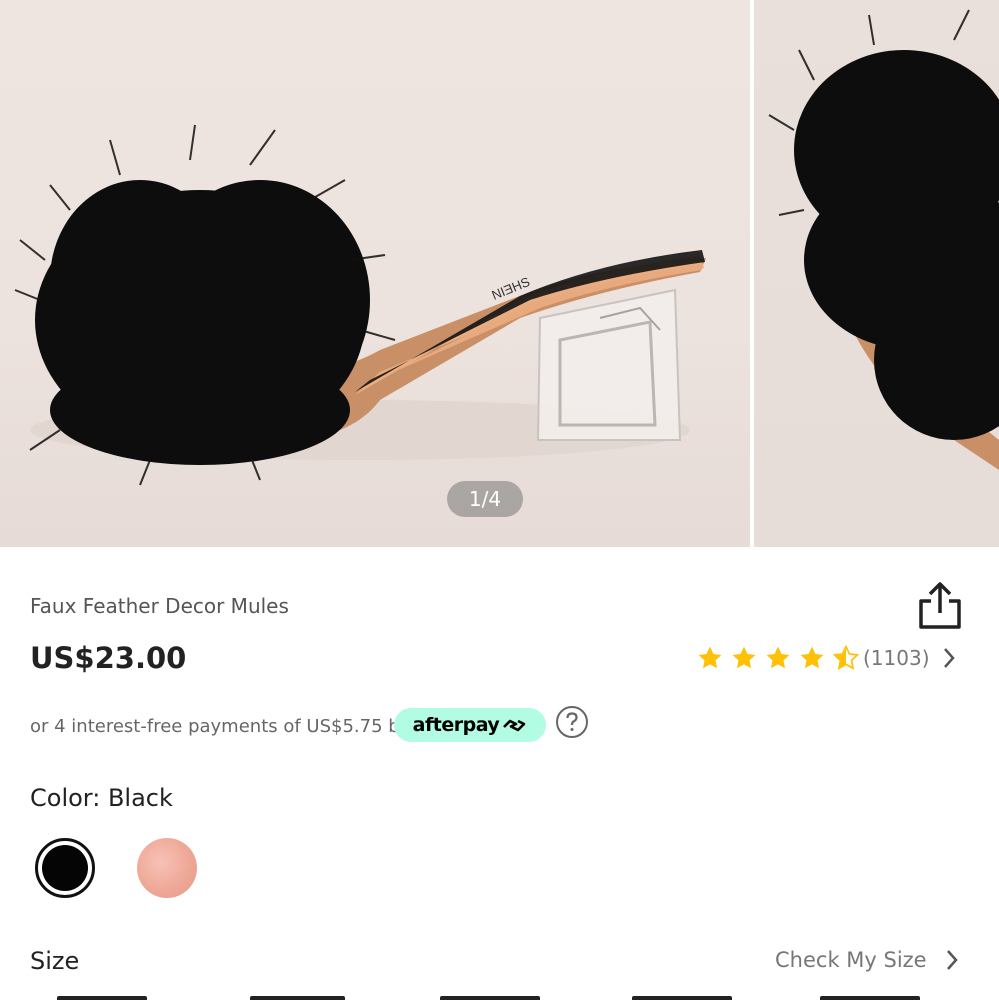  I want to click on color-swatch-pink, so click(167, 868).